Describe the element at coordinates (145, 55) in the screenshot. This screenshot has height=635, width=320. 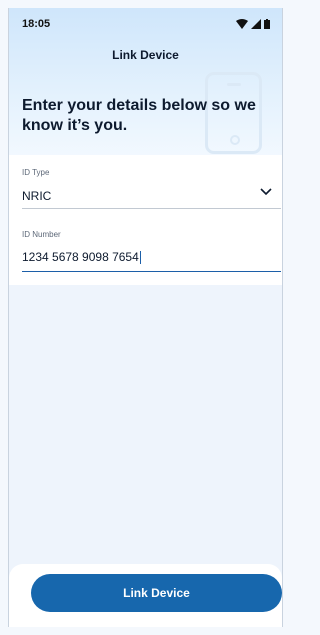
I see `page-title: Link Device` at that location.